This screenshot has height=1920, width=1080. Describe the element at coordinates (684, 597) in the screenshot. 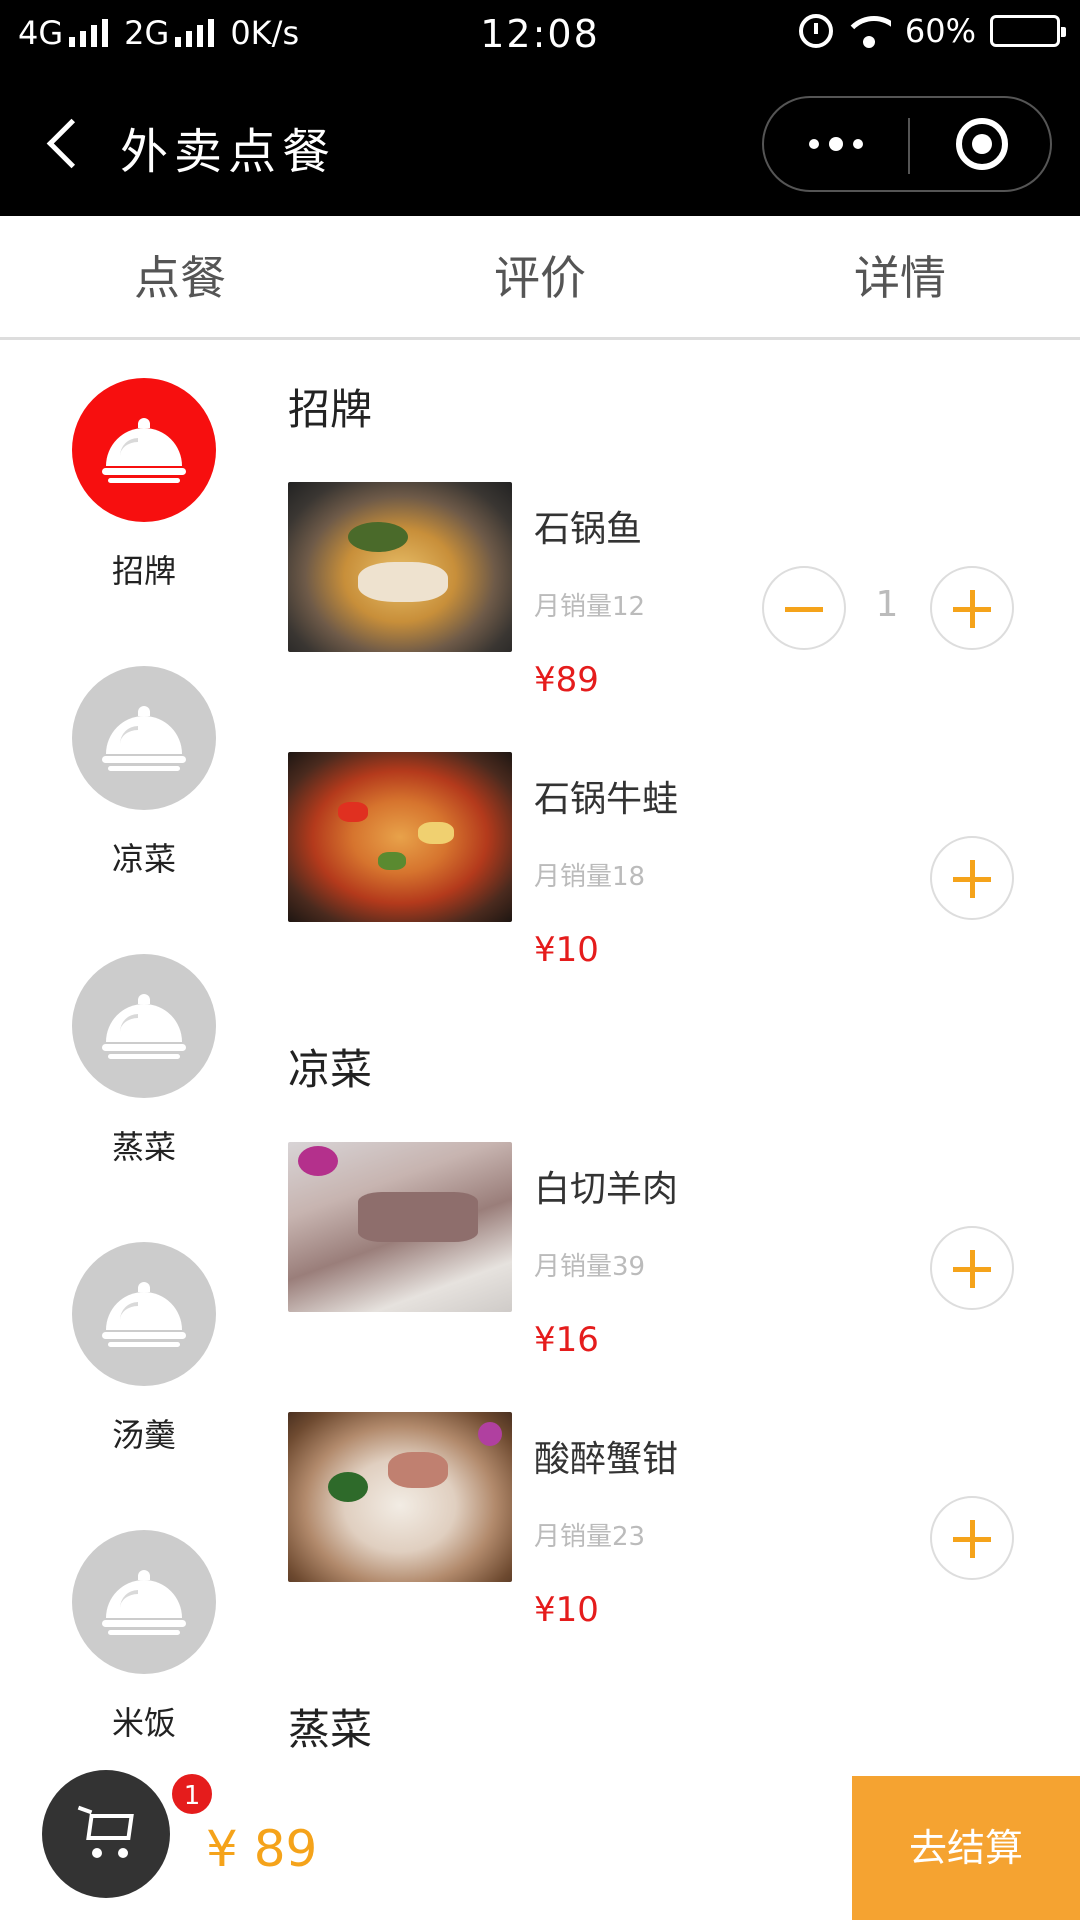

I see `list-item: 石锅鱼 月销量12 ¥89 1` at that location.